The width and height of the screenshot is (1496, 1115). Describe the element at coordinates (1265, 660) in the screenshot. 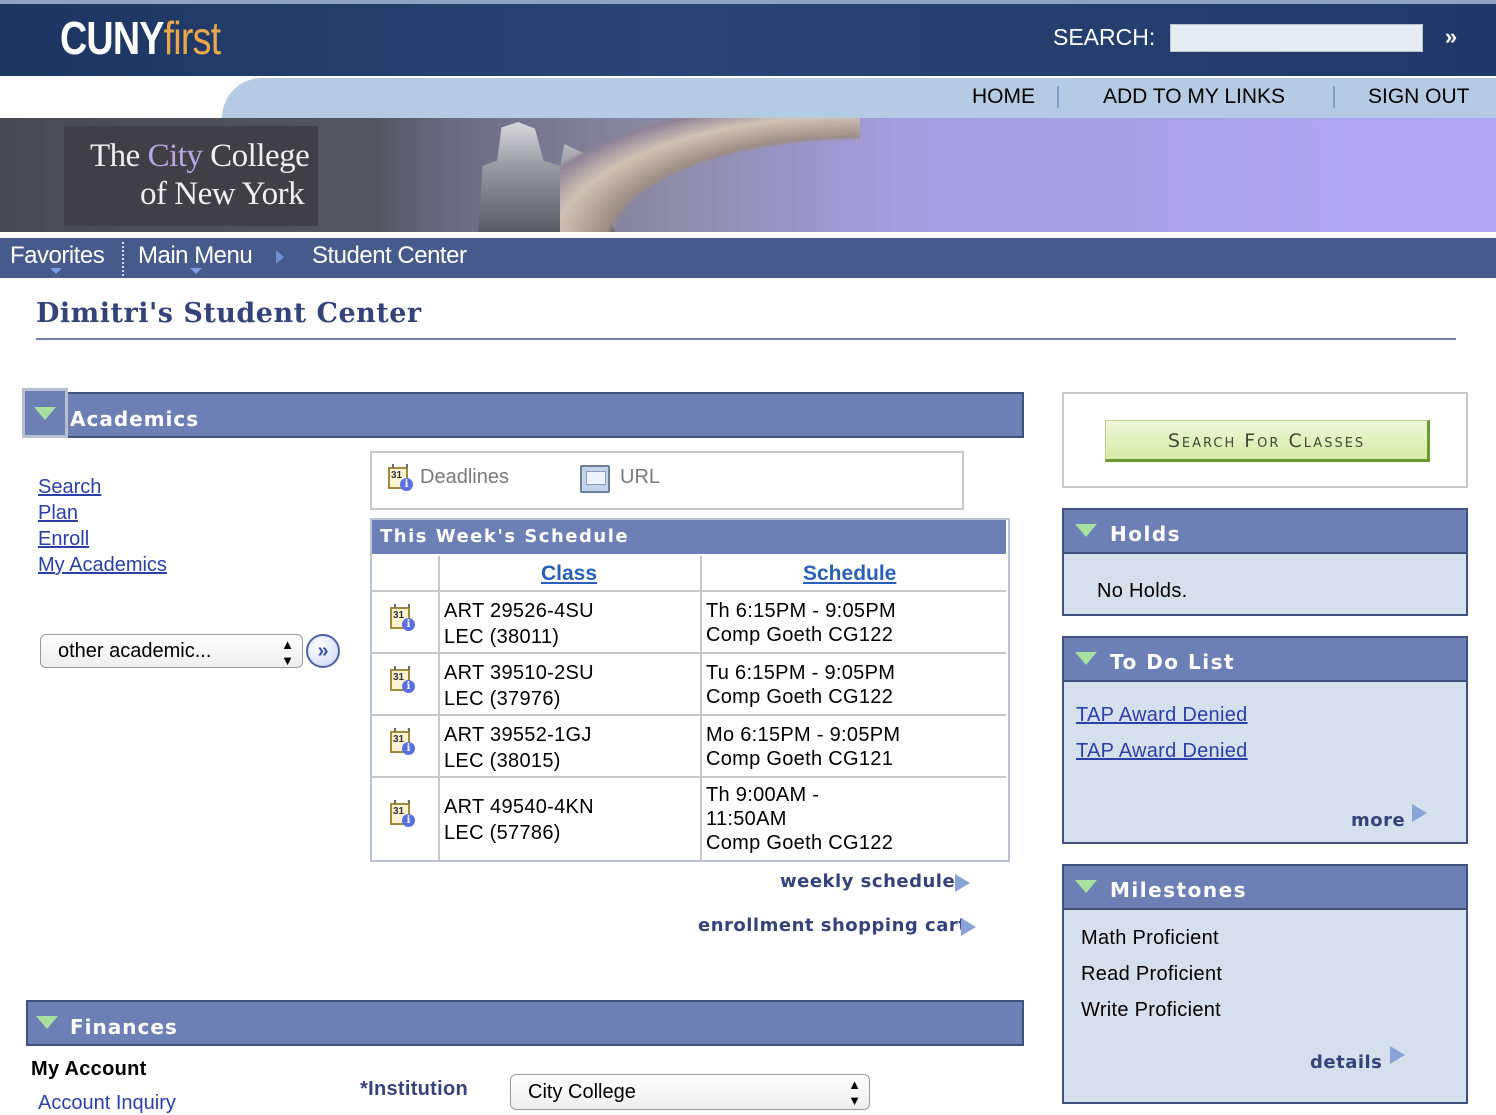

I see `todo-header: To Do List` at that location.